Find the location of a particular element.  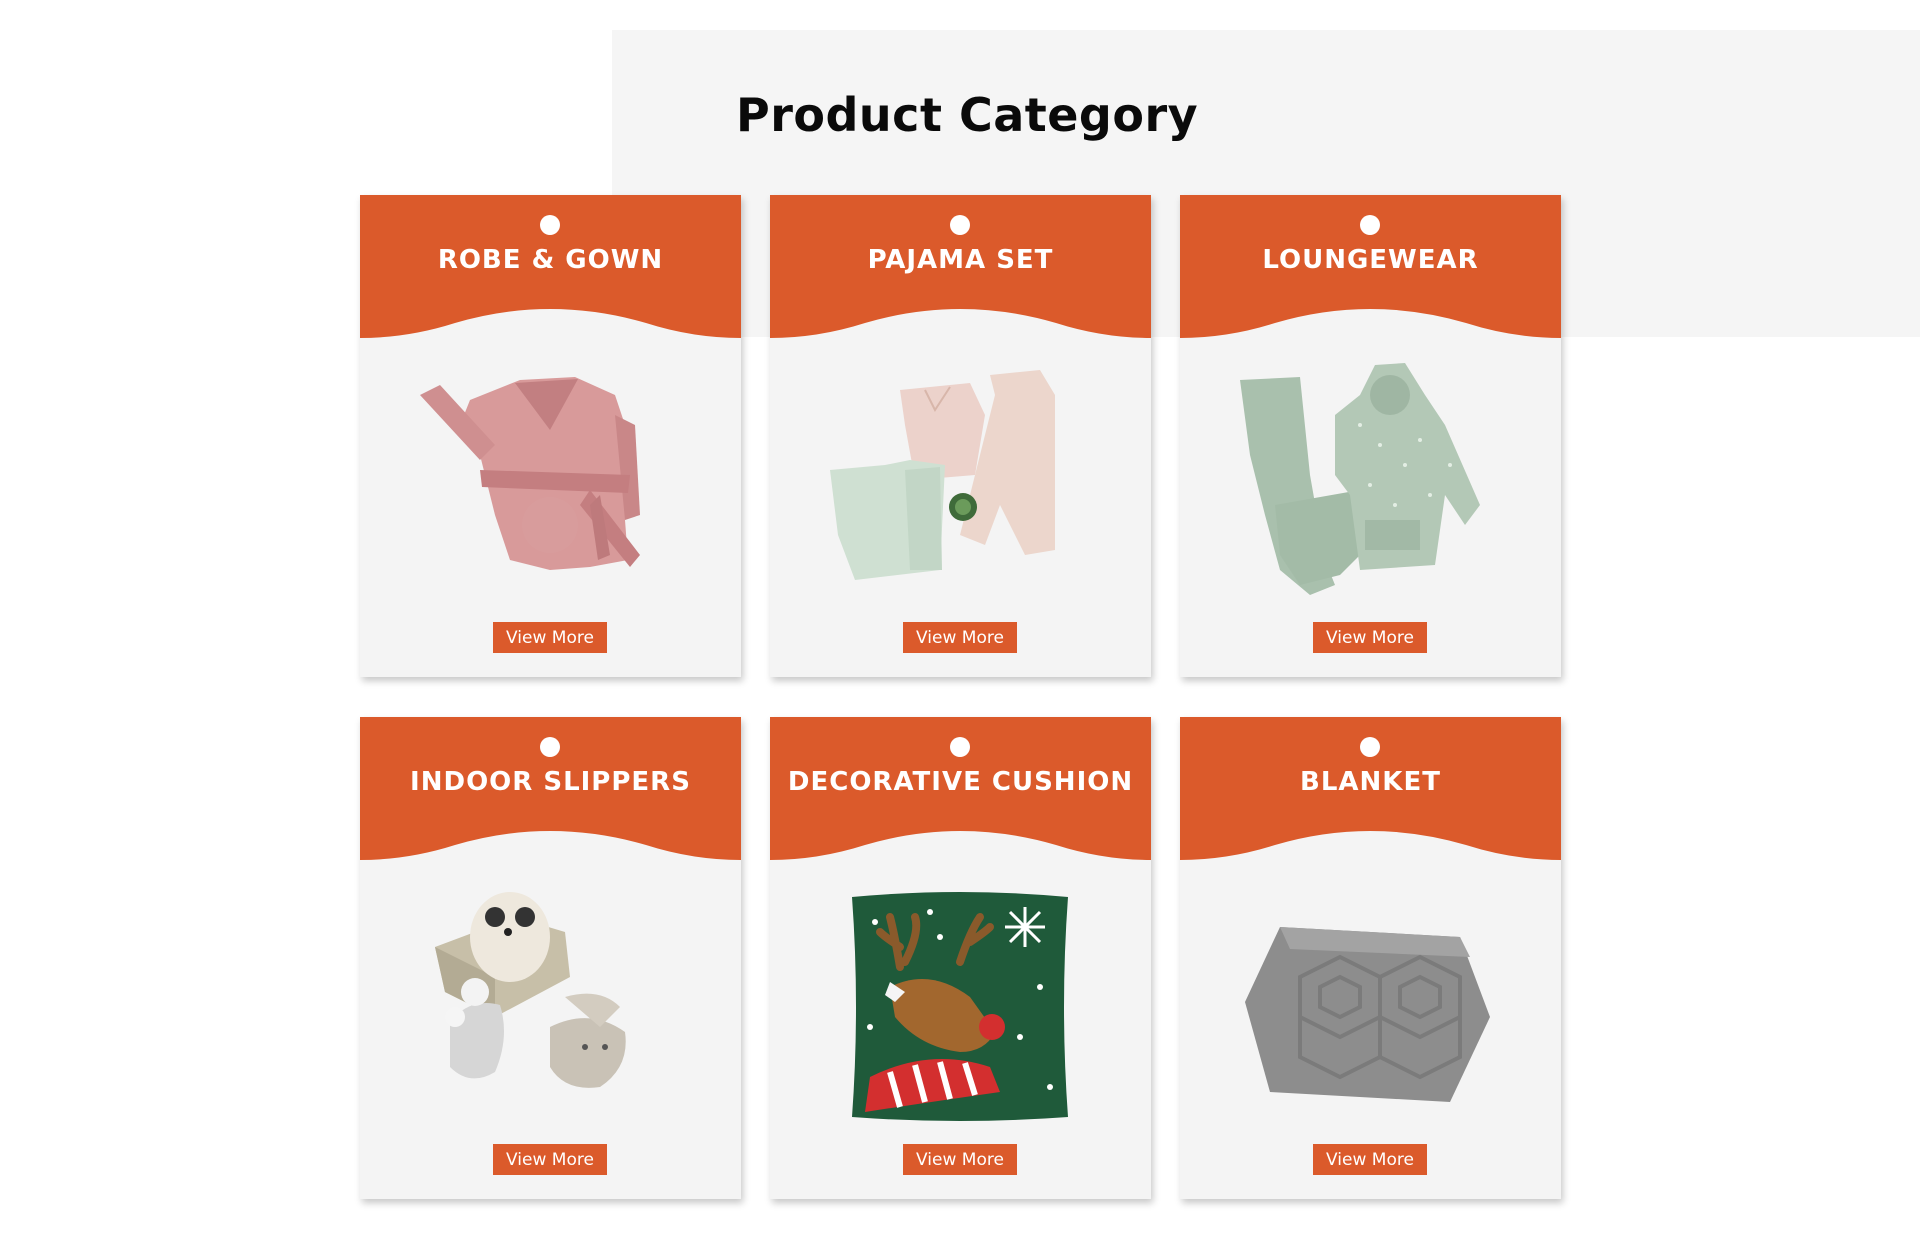

category-card-blanket: BLANKET View More is located at coordinates (1370, 958).